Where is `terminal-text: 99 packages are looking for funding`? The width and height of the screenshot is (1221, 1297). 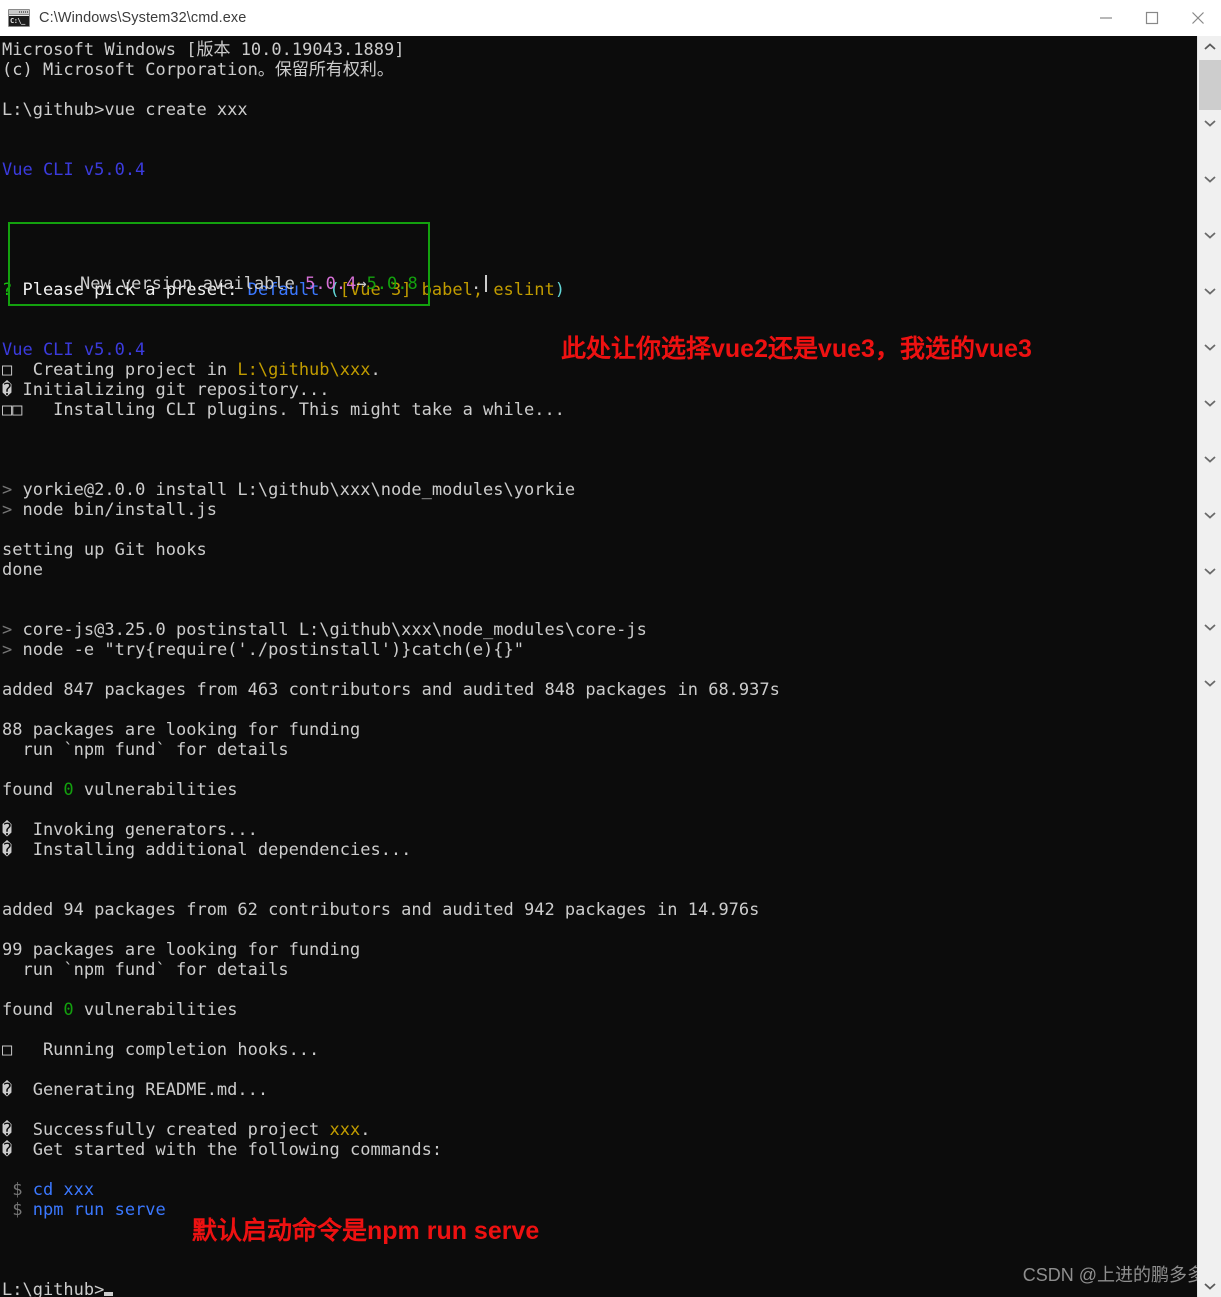
terminal-text: 99 packages are looking for funding is located at coordinates (181, 950).